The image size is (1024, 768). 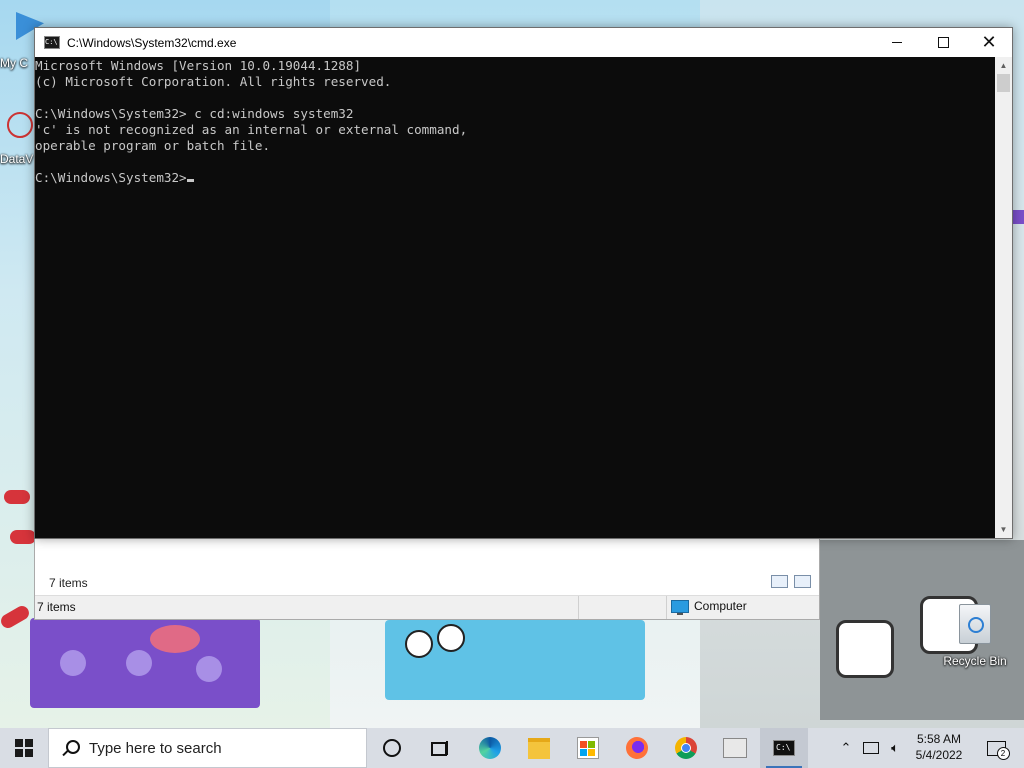 I want to click on firefox-icon, so click(x=637, y=748).